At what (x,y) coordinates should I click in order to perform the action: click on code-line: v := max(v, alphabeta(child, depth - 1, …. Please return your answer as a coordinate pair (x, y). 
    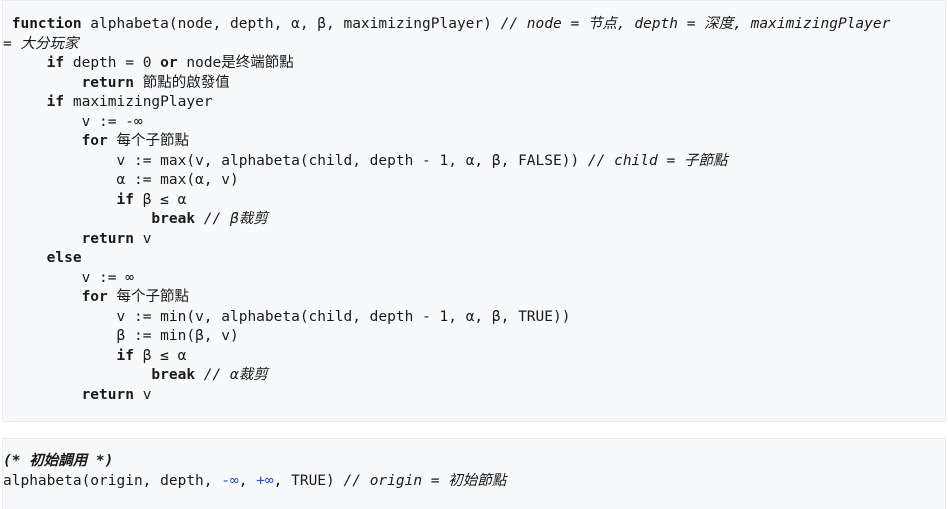
    Looking at the image, I should click on (474, 162).